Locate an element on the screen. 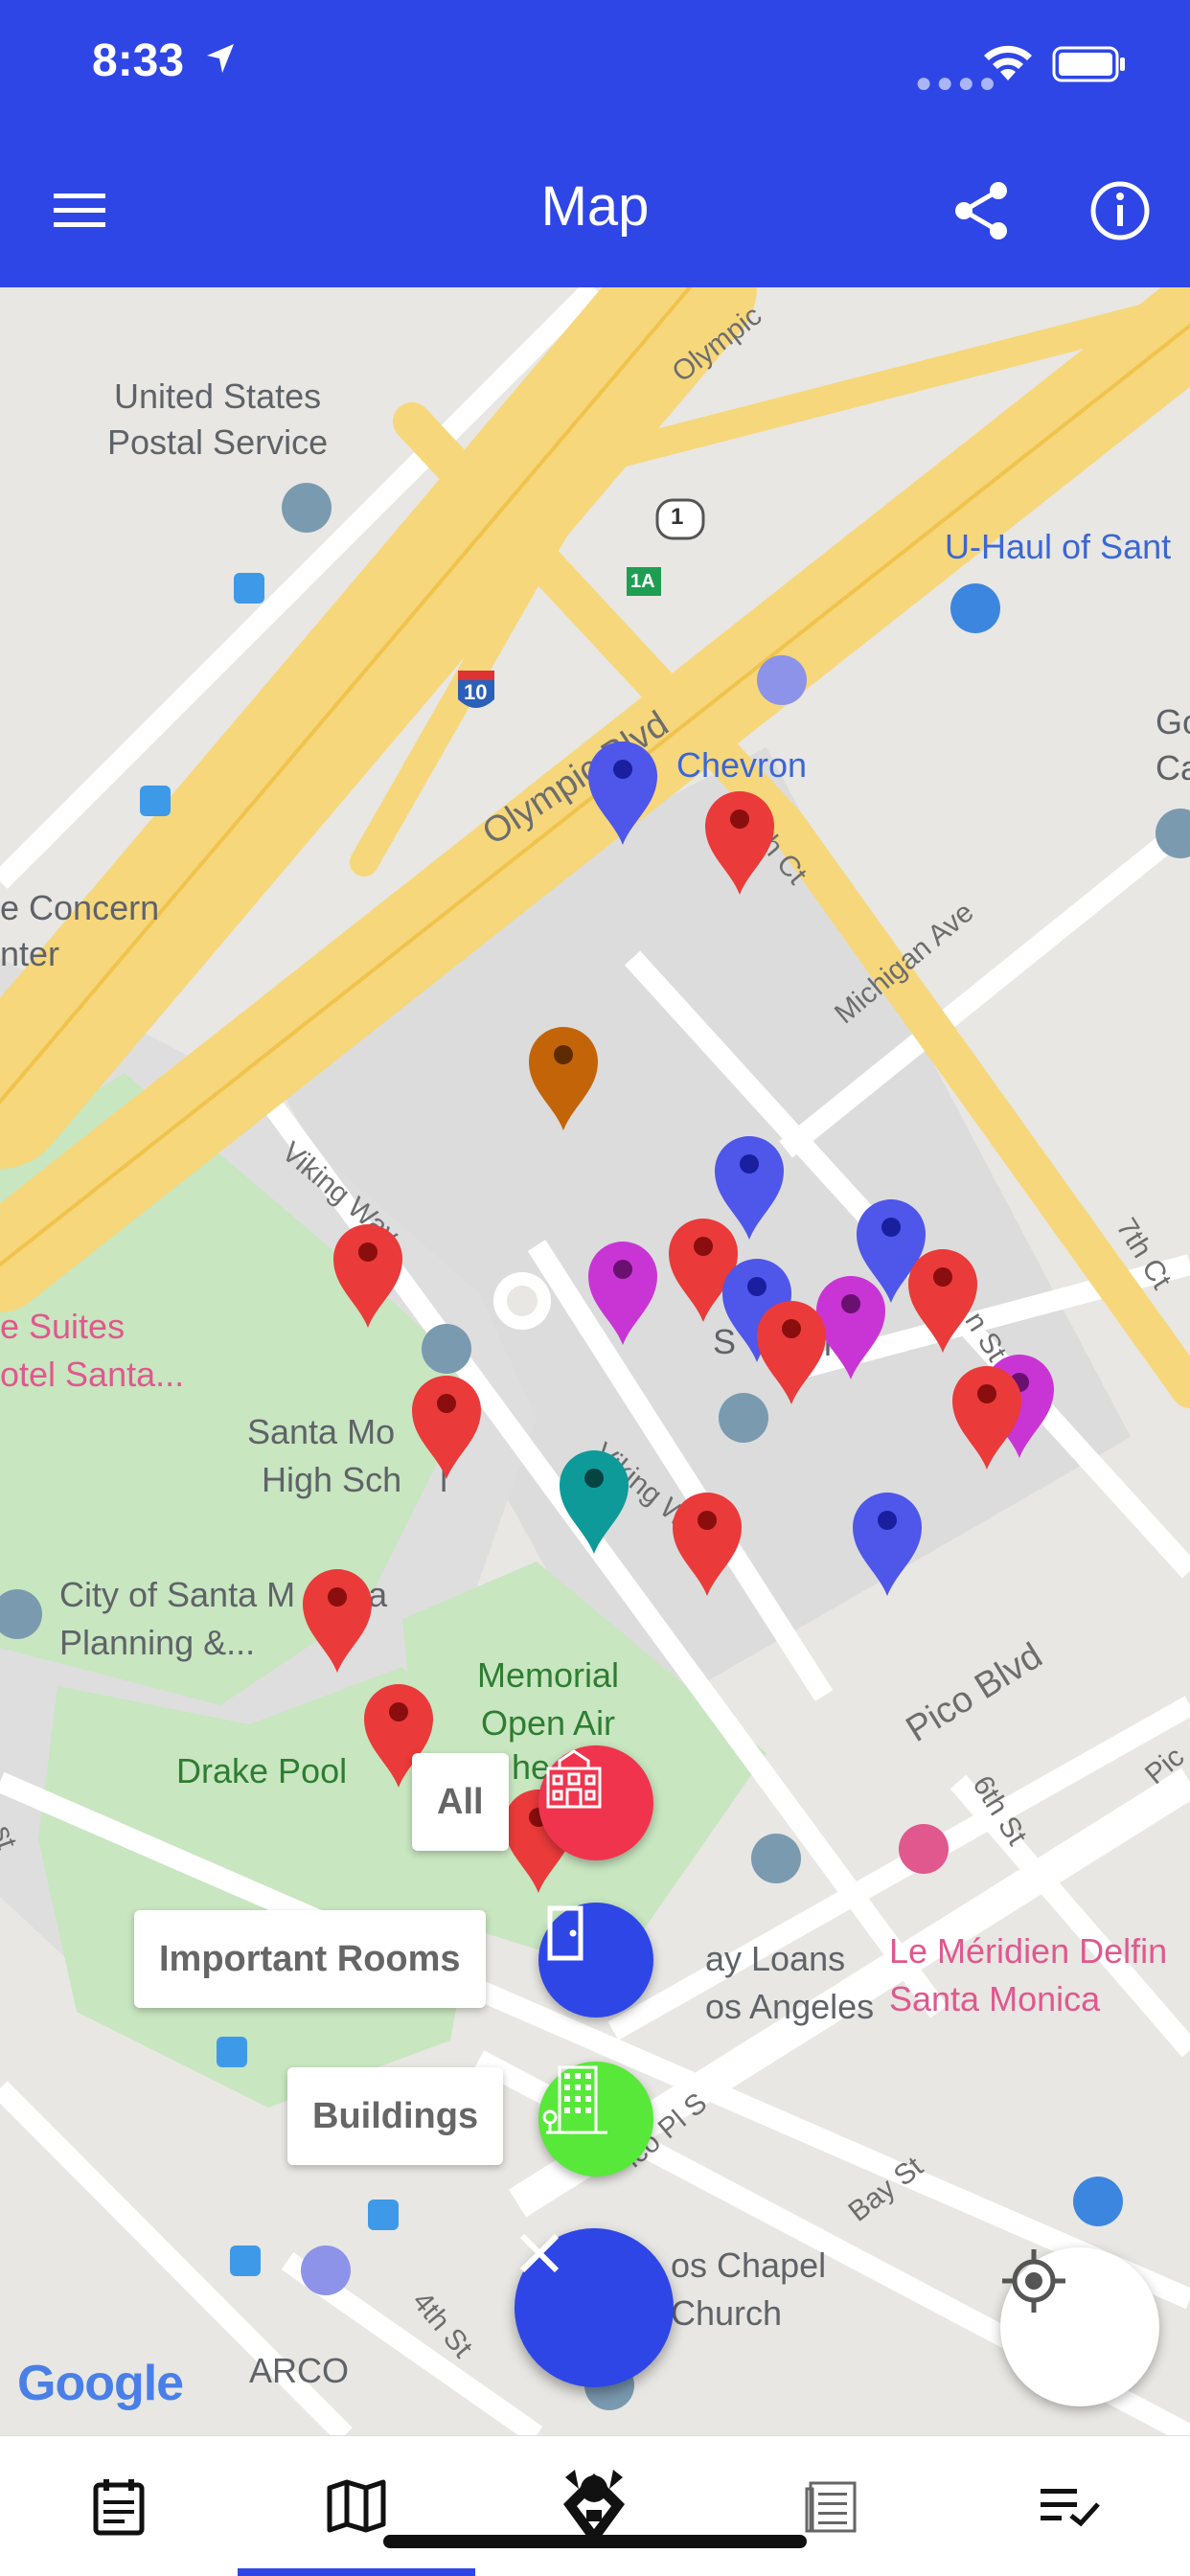 Image resolution: width=1190 pixels, height=2576 pixels. tab-checklist is located at coordinates (1069, 2506).